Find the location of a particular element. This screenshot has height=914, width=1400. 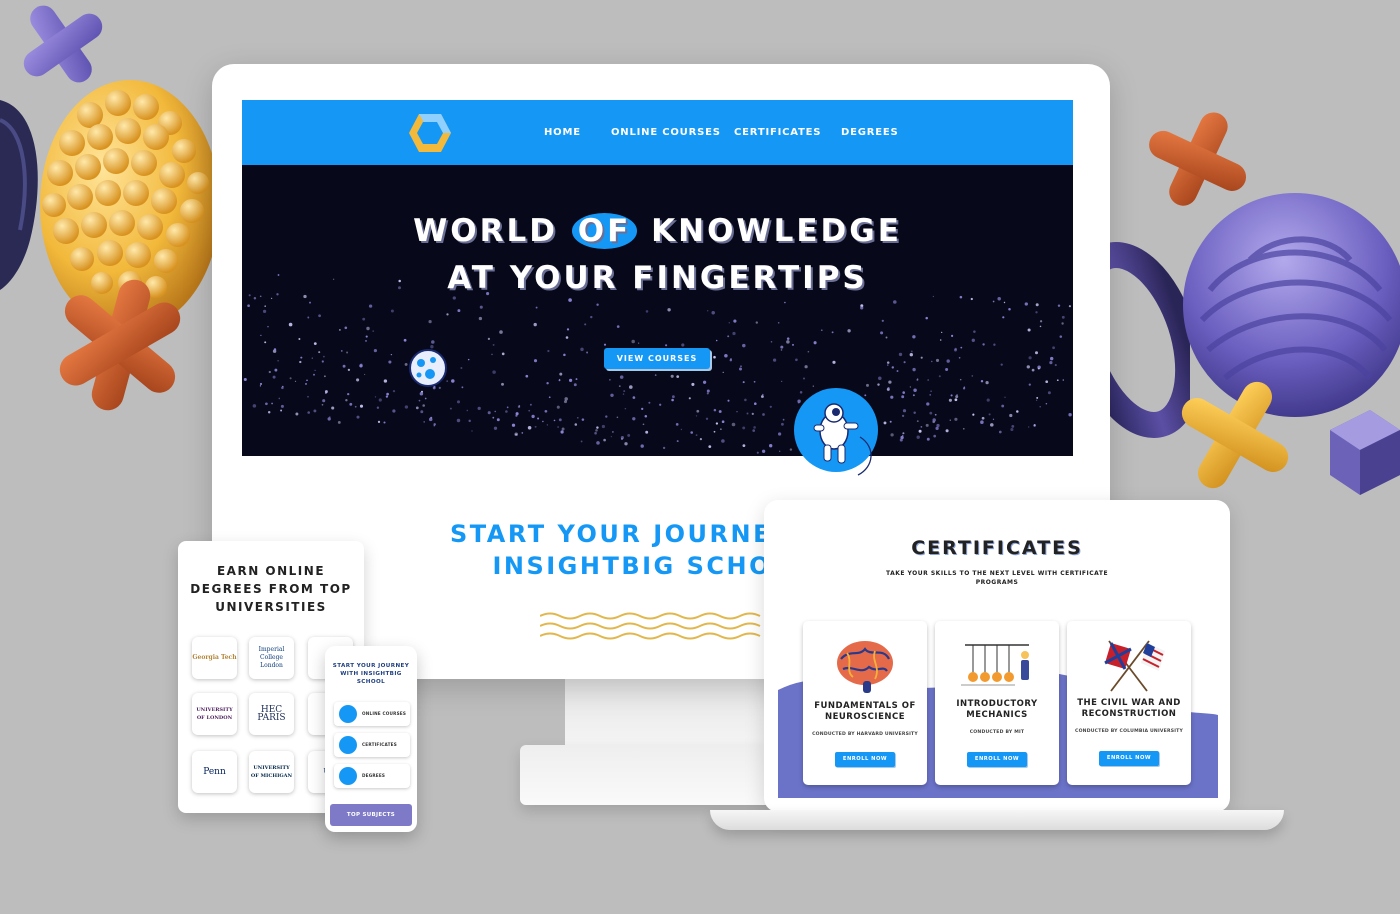

phone-item-online-courses: ONLINE COURSES is located at coordinates (372, 714).